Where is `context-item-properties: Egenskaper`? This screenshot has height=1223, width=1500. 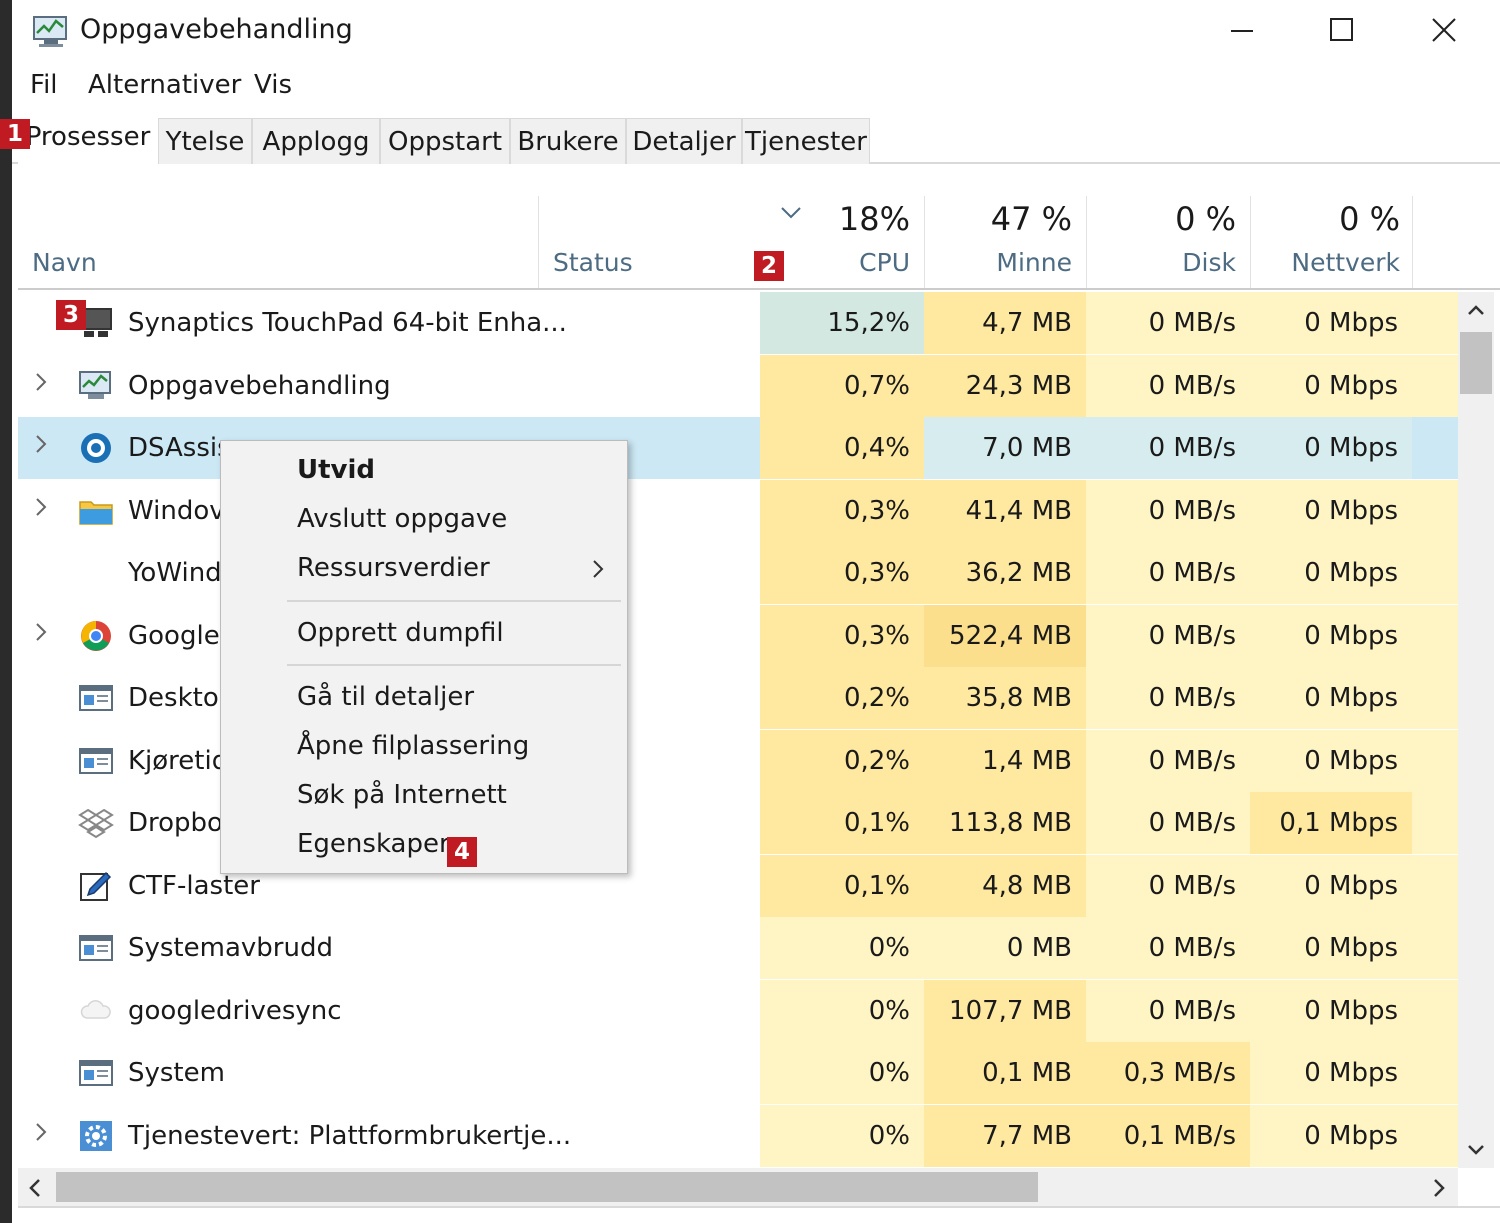
context-item-properties: Egenskaper is located at coordinates (373, 844).